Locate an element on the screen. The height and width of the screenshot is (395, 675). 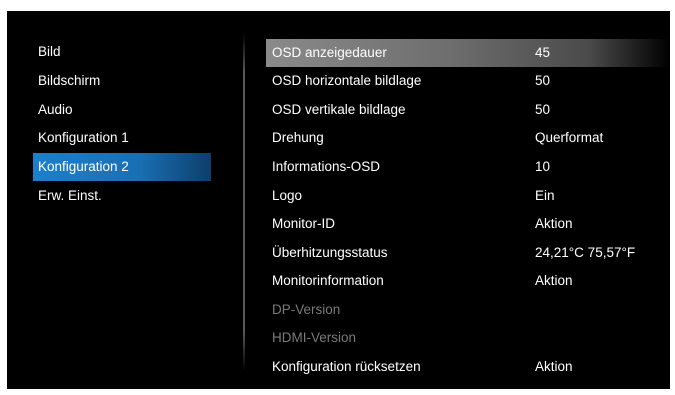
setting-label: Konfiguration rücksetzen is located at coordinates (346, 366).